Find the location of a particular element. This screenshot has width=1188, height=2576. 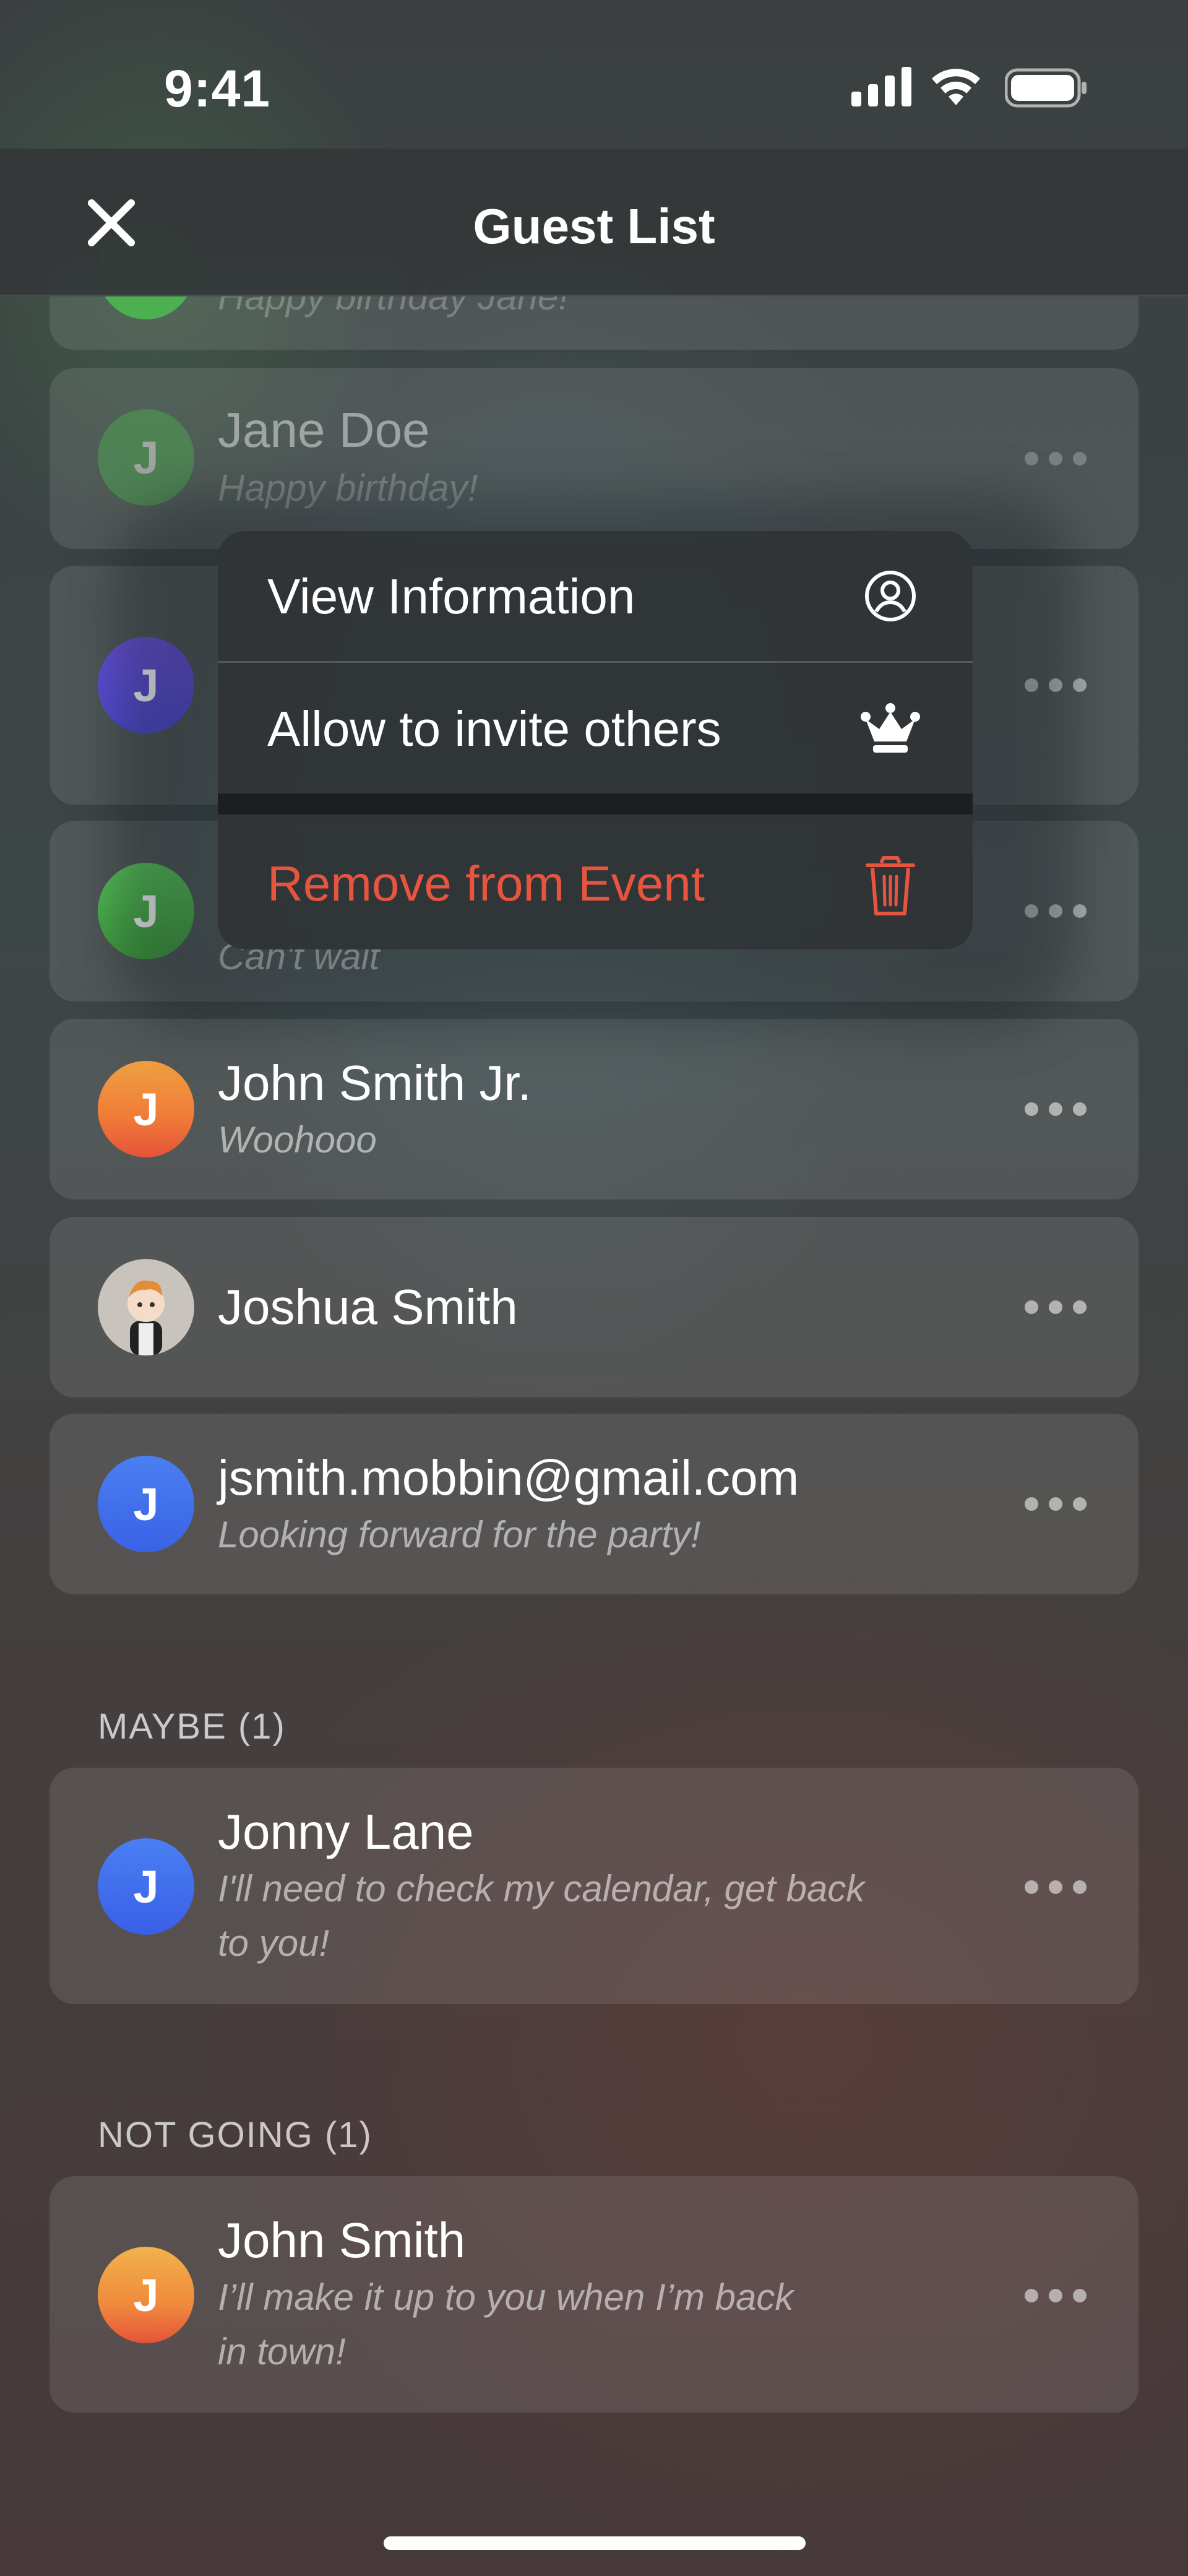

guest-note-line2: to you! is located at coordinates (274, 1943).